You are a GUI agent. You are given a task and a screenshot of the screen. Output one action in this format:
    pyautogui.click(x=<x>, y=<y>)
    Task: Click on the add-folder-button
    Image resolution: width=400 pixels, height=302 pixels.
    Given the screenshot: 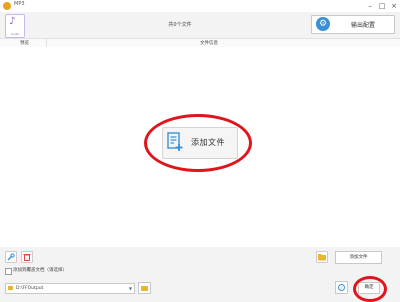 What is the action you would take?
    pyautogui.click(x=322, y=257)
    